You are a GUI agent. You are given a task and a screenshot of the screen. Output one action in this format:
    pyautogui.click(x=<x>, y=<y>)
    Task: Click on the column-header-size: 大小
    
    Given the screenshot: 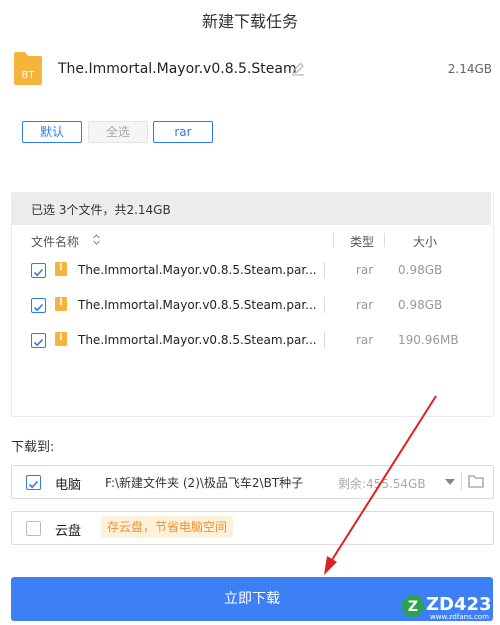 What is the action you would take?
    pyautogui.click(x=425, y=241)
    